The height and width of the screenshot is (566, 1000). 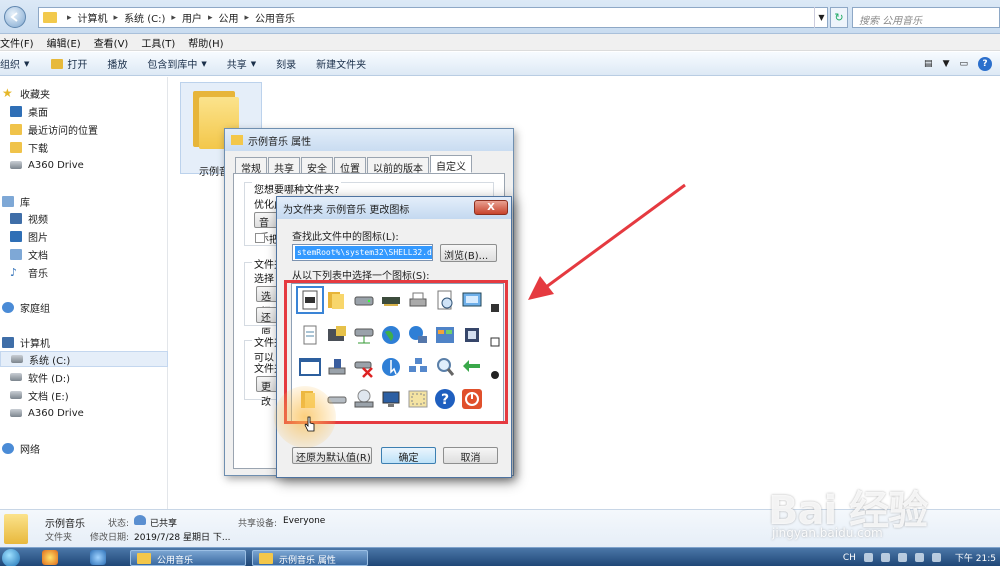 What do you see at coordinates (926, 17) in the screenshot?
I see `search-input: 搜索 公用音乐` at bounding box center [926, 17].